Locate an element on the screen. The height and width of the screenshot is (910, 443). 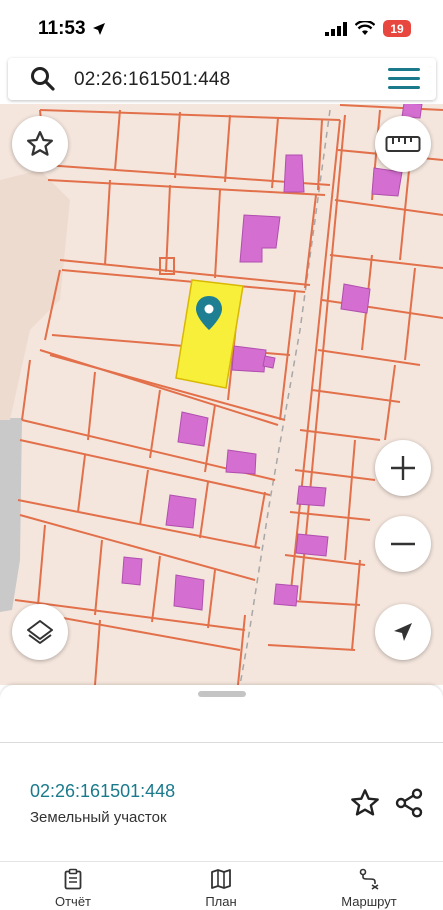
zoom-in-icon is located at coordinates (403, 468).